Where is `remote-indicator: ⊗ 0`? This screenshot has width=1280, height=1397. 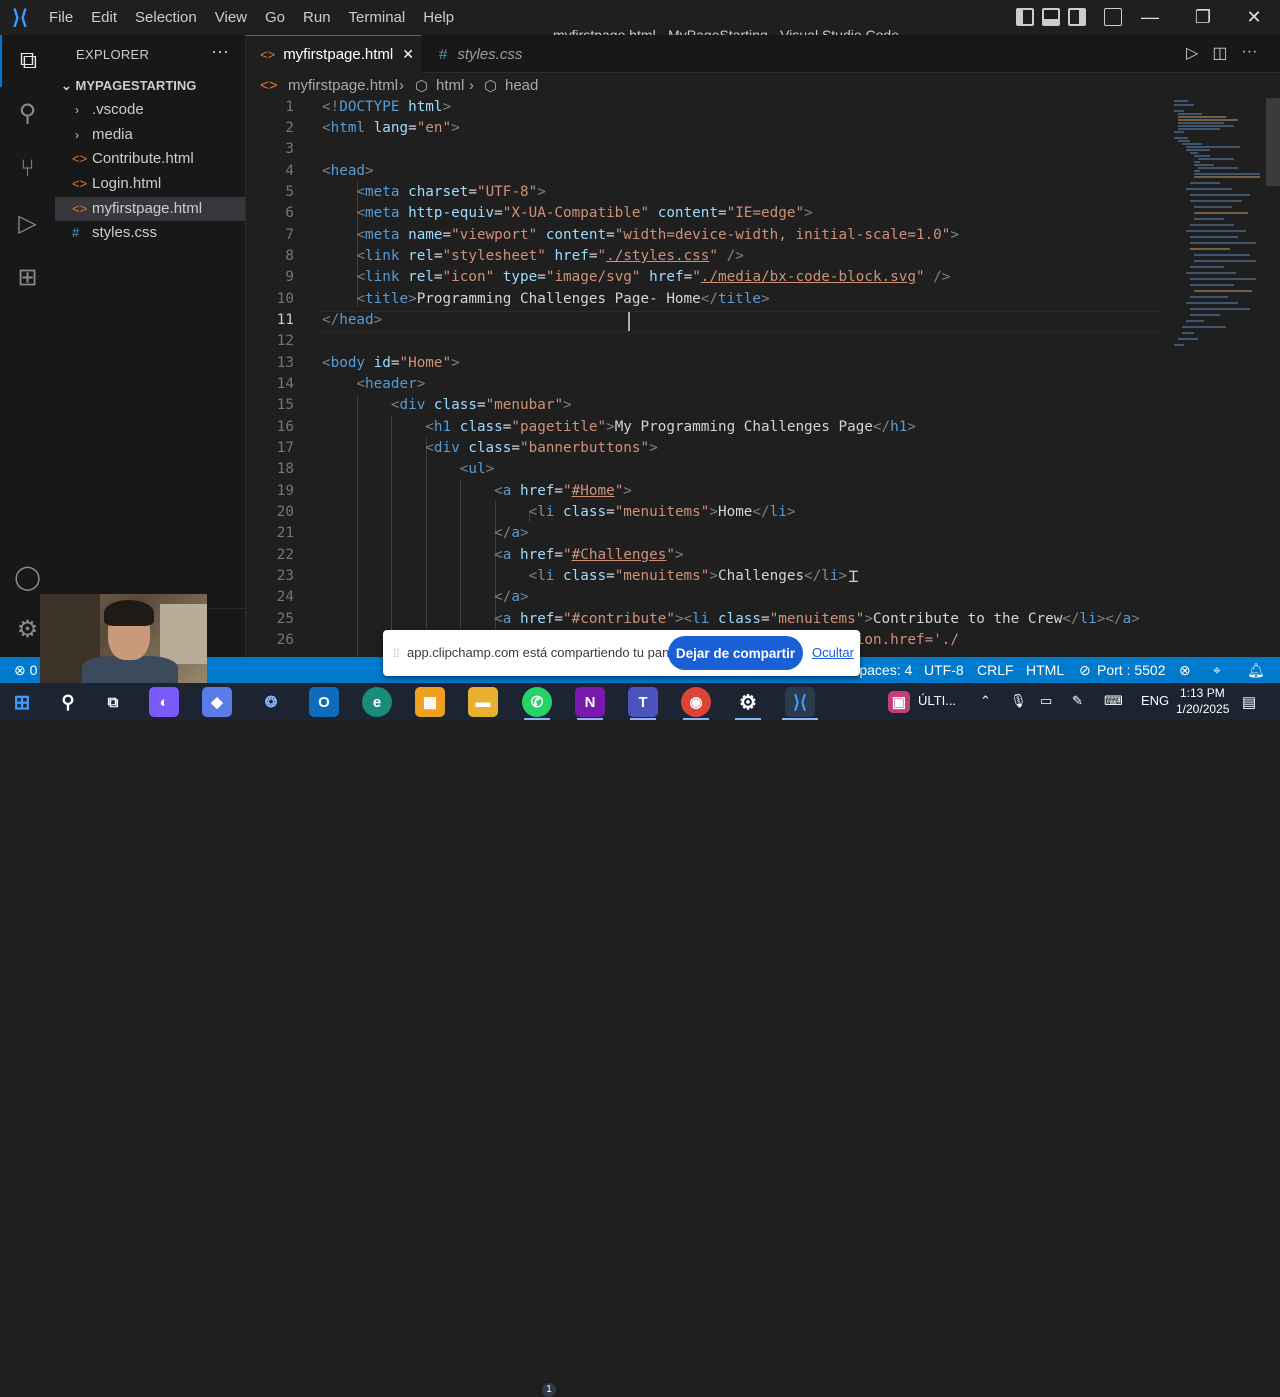 remote-indicator: ⊗ 0 is located at coordinates (25, 670).